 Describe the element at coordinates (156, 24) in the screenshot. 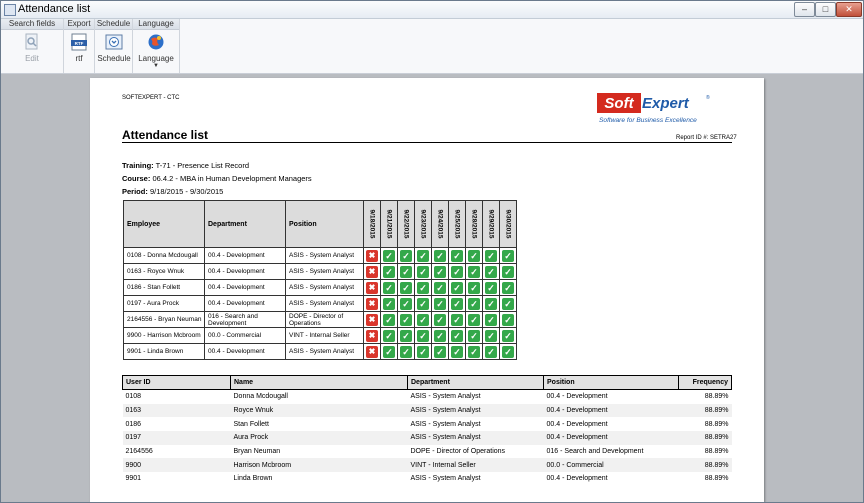

I see `group-label: Language` at that location.